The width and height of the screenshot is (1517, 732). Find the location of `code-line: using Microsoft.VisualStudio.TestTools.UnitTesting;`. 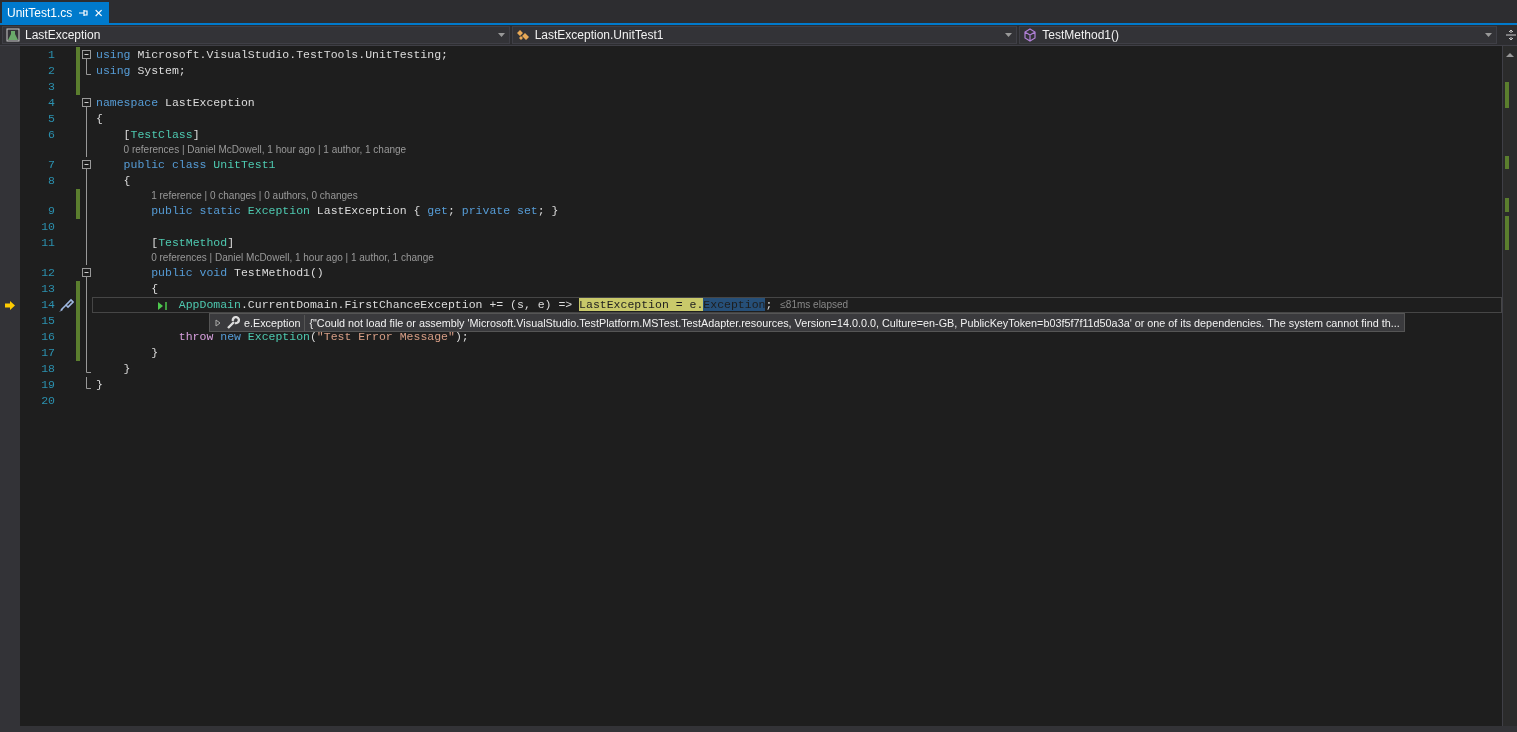

code-line: using Microsoft.VisualStudio.TestTools.UnitTesting; is located at coordinates (272, 55).